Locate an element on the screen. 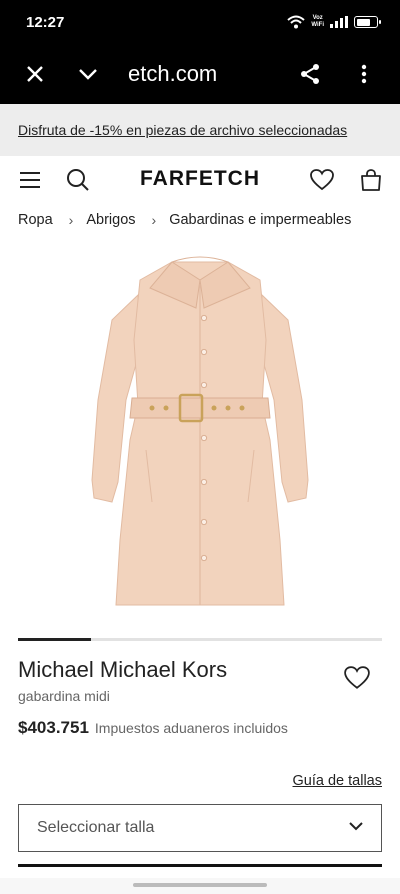  product-name: gabardina midi is located at coordinates (64, 696).